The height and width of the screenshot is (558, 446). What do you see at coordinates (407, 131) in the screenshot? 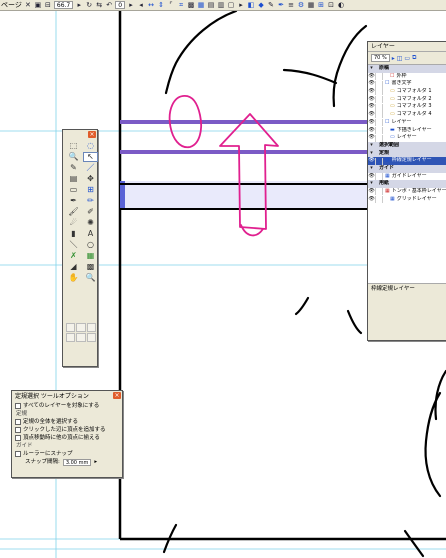
I see `layer-row: 👁 ▬ 下描きレイヤー` at bounding box center [407, 131].